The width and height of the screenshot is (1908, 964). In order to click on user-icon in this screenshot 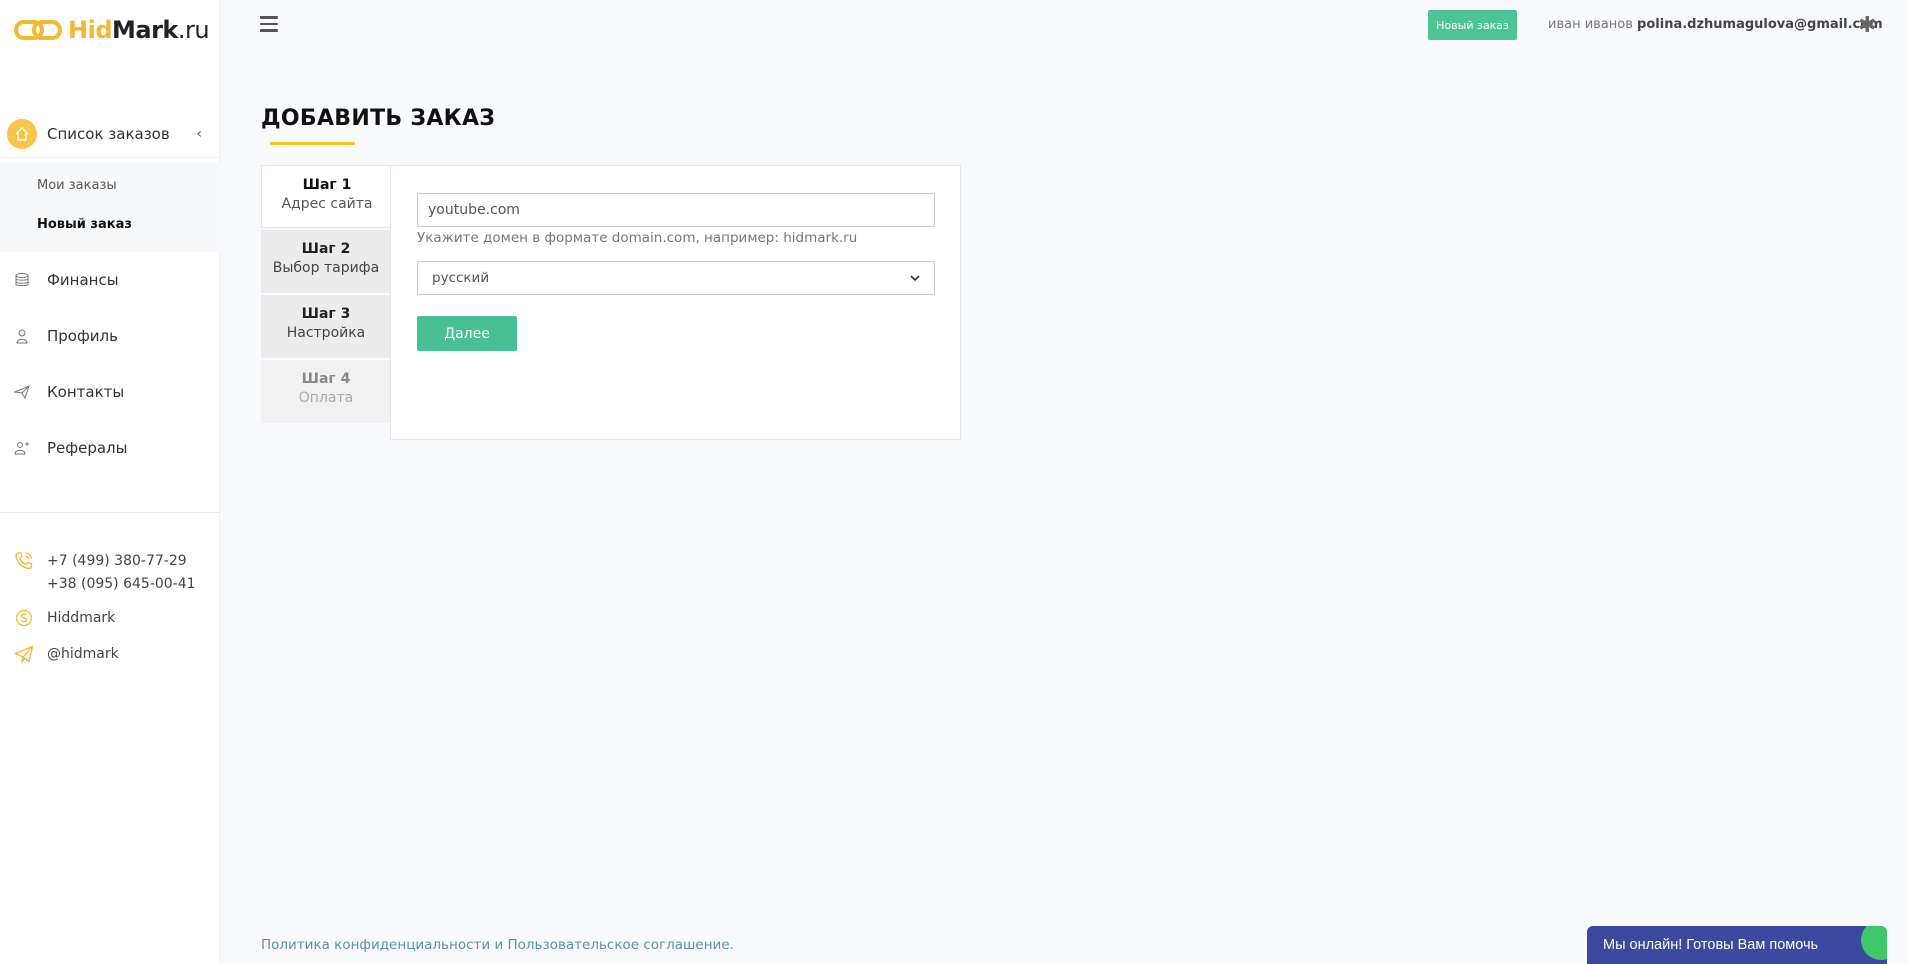, I will do `click(22, 336)`.